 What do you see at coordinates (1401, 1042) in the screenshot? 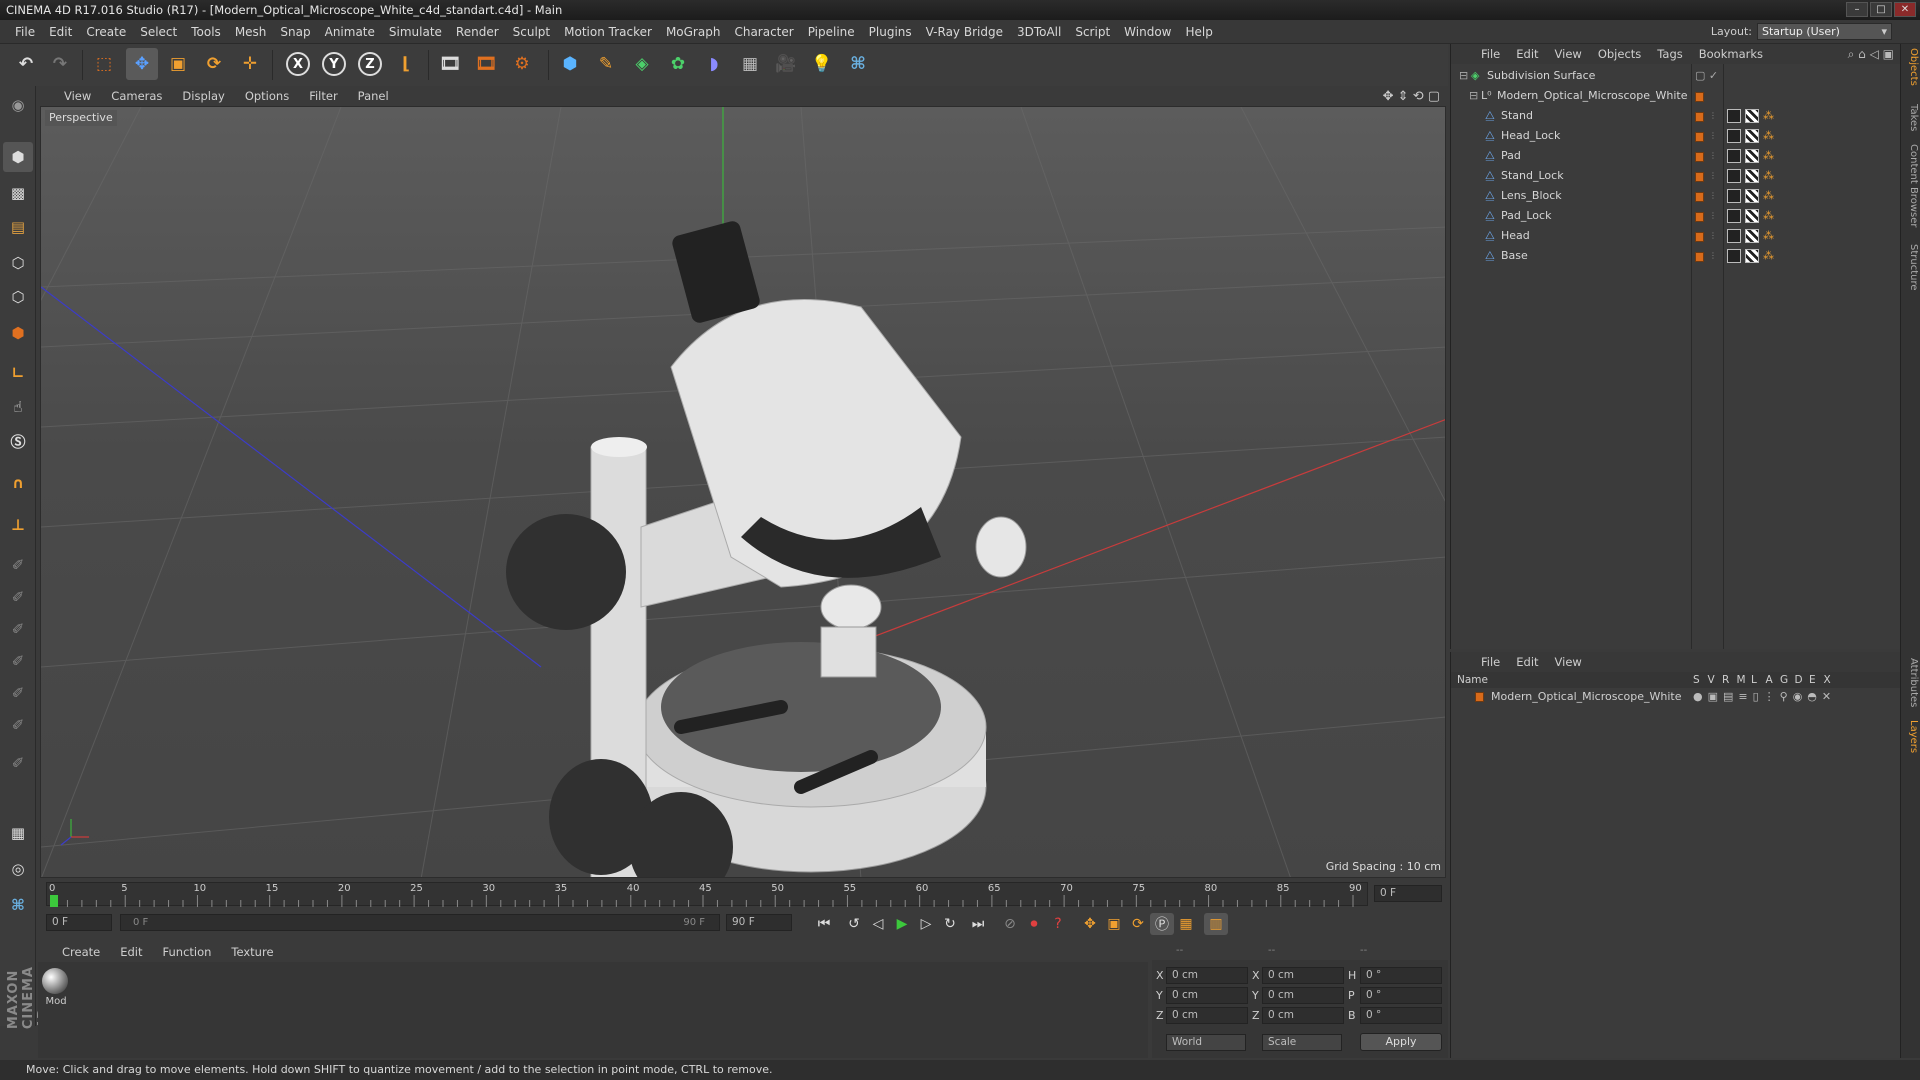
I see `apply-button: Apply` at bounding box center [1401, 1042].